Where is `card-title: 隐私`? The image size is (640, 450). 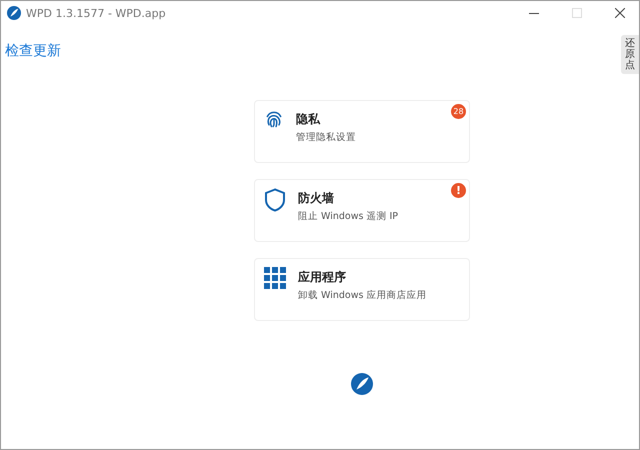 card-title: 隐私 is located at coordinates (309, 119).